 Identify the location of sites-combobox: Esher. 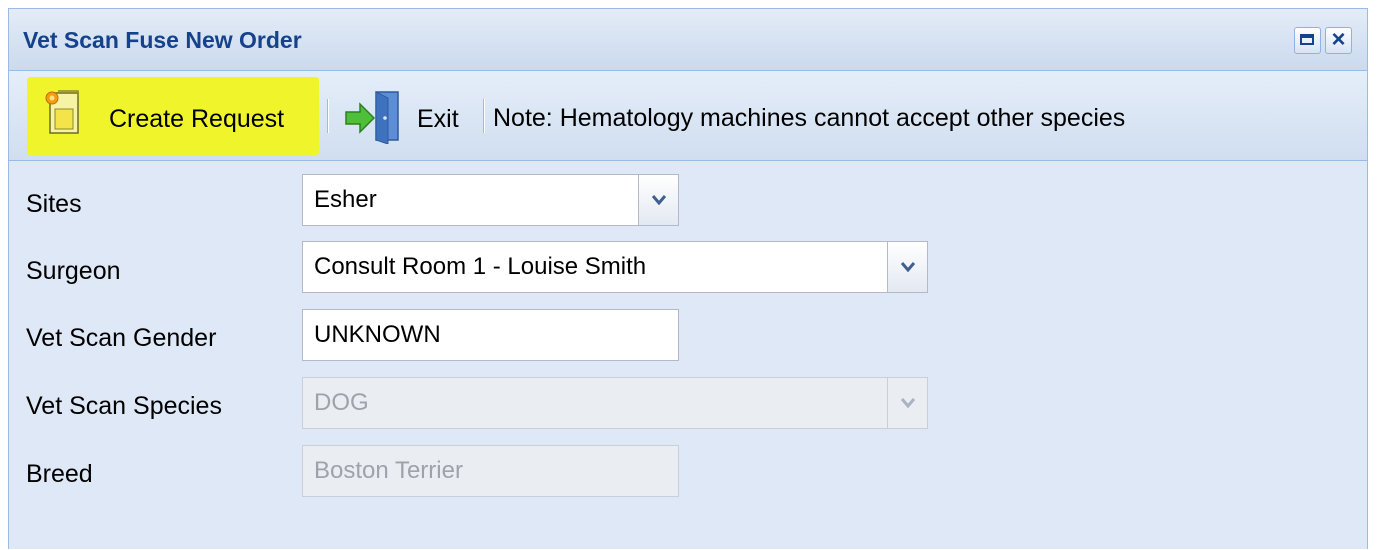
(490, 200).